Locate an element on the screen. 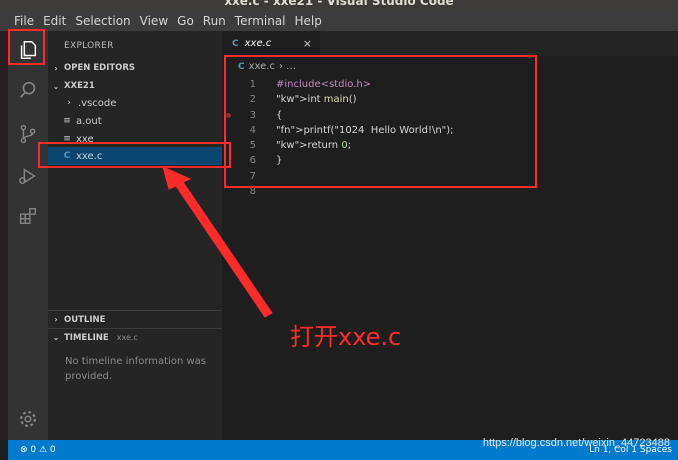  watermark: https://blog.csdn.net/weixin_44723488 is located at coordinates (576, 443).